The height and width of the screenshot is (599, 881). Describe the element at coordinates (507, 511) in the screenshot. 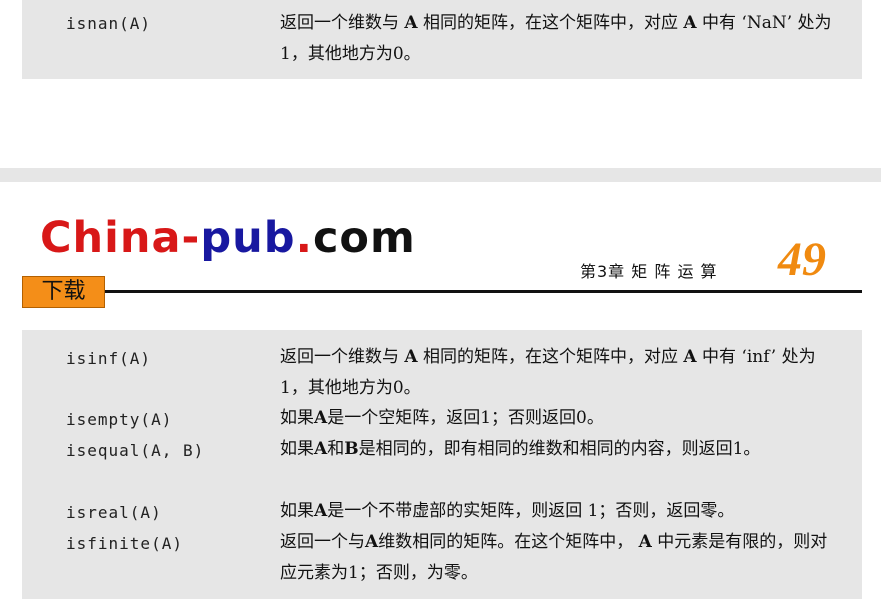

I see `function-description: 如果A是一个不带虚部的实矩阵，则返回 1；否则，返回零。` at that location.